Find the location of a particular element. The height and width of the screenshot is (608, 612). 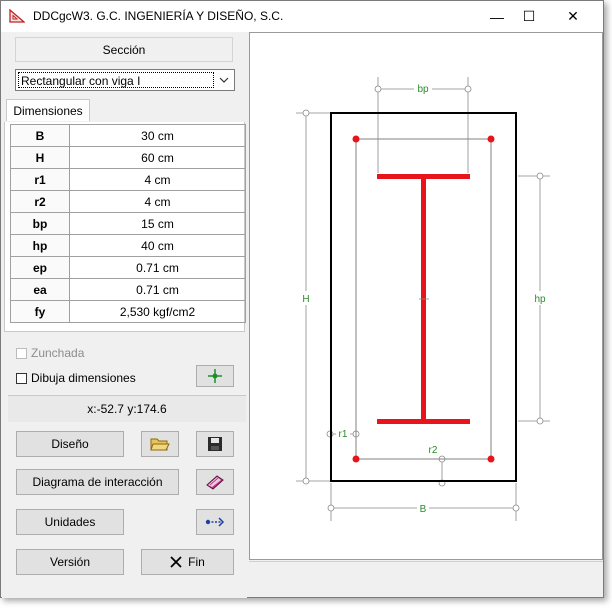

close-icon: ✕ is located at coordinates (573, 16).